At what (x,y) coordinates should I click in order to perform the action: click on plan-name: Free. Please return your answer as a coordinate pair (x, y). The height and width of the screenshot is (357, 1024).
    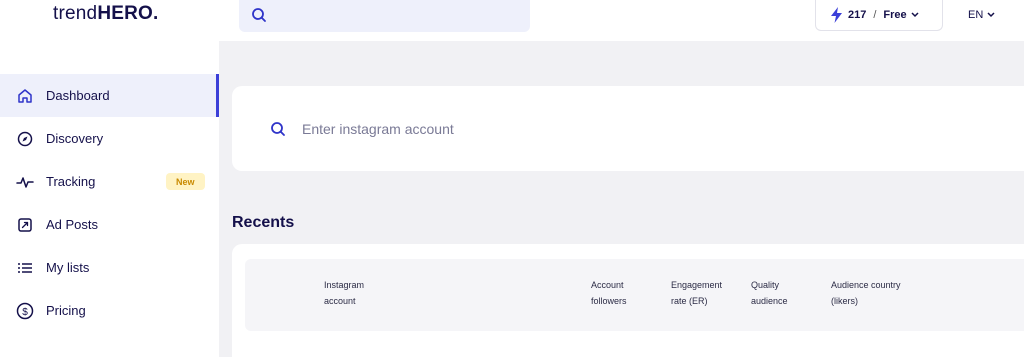
    Looking at the image, I should click on (895, 15).